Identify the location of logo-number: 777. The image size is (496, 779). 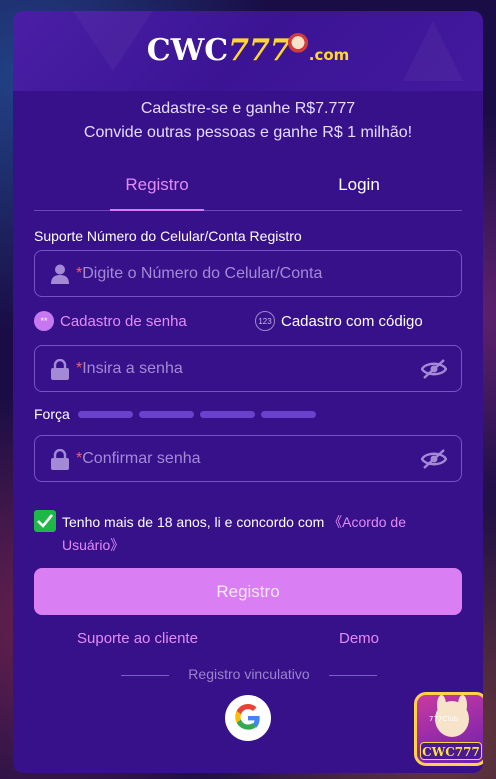
(259, 50).